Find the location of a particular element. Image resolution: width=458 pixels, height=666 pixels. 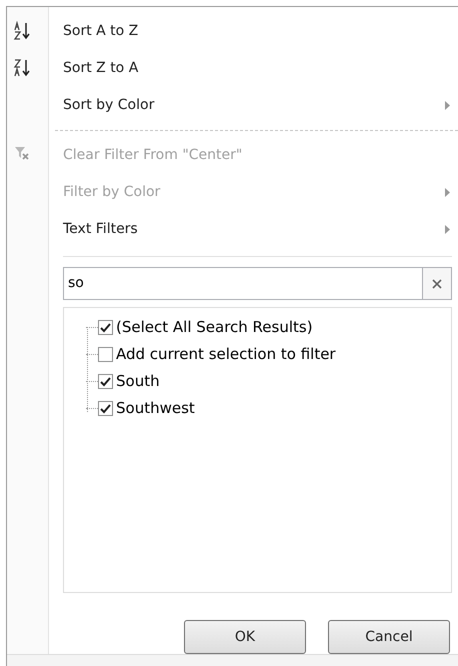

list-item-label: Southwest is located at coordinates (155, 408).